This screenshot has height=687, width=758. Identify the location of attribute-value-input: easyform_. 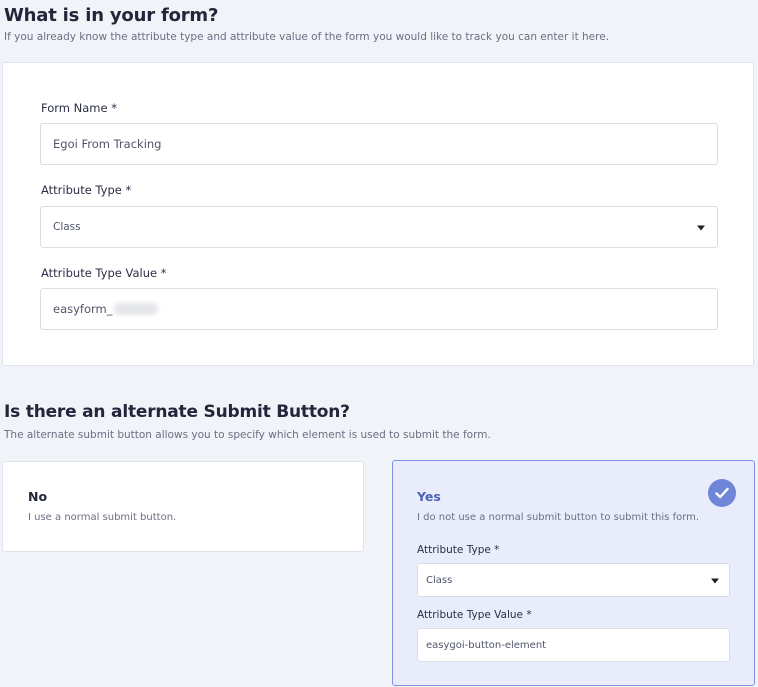
(379, 309).